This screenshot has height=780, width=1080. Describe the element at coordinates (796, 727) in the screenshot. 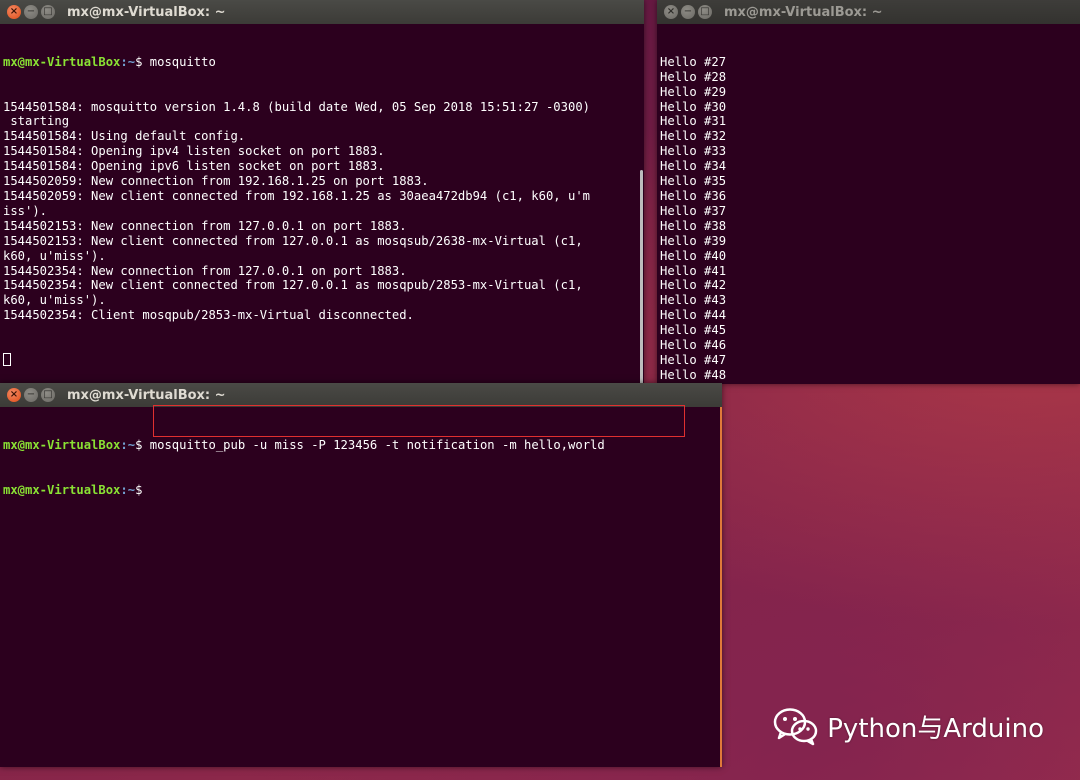

I see `wechat-icon` at that location.